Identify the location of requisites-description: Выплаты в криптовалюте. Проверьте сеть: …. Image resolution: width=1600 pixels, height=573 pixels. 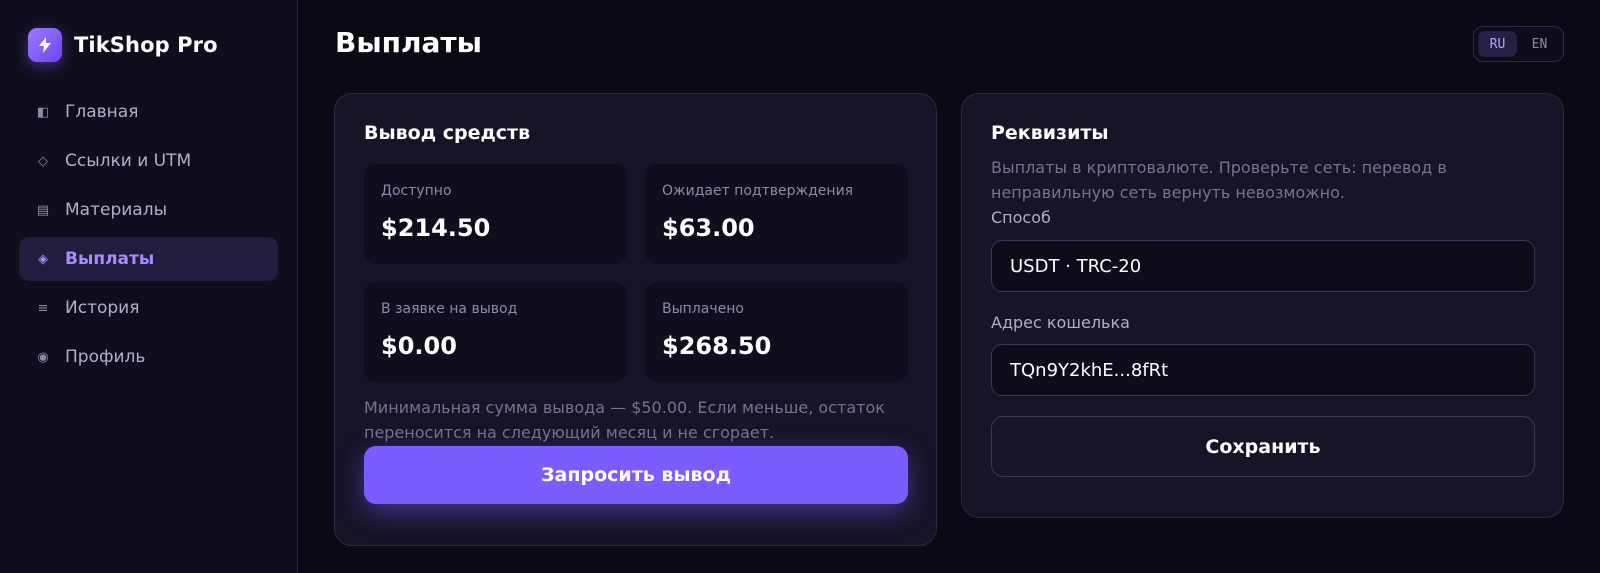
(1219, 180).